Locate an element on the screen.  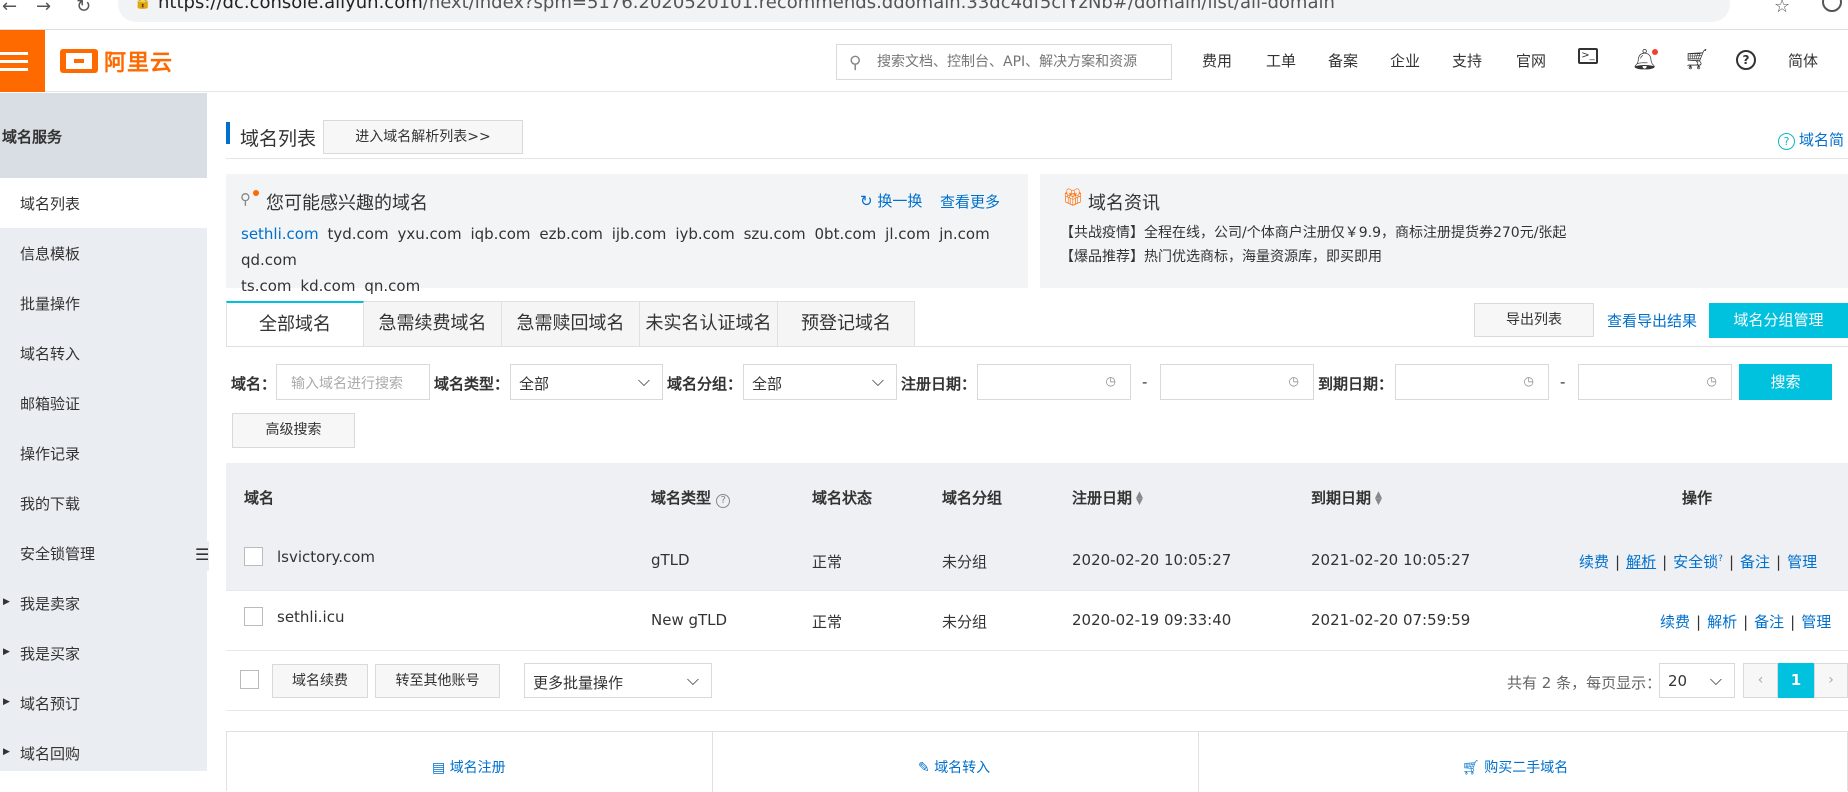
cart-icon: 🛒︎ is located at coordinates (1696, 59).